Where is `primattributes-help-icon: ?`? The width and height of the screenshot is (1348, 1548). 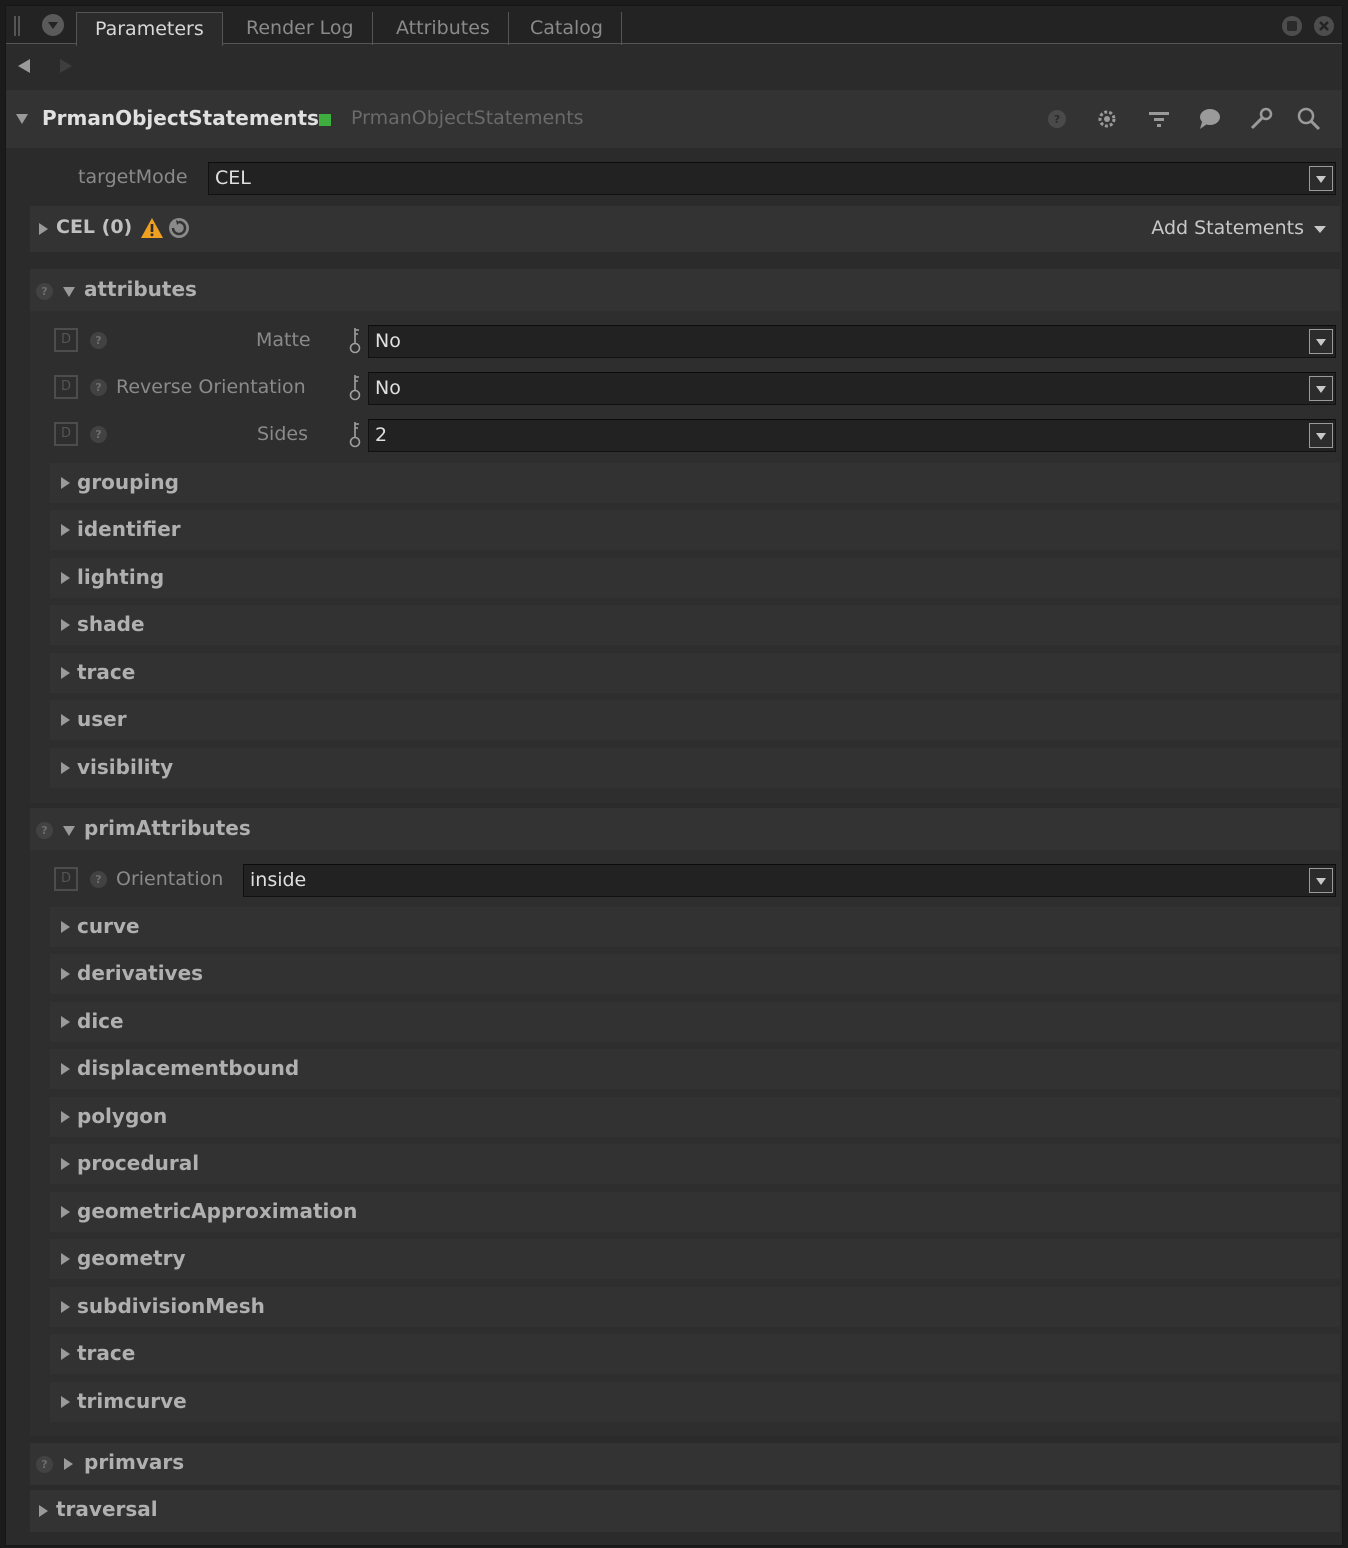 primattributes-help-icon: ? is located at coordinates (44, 830).